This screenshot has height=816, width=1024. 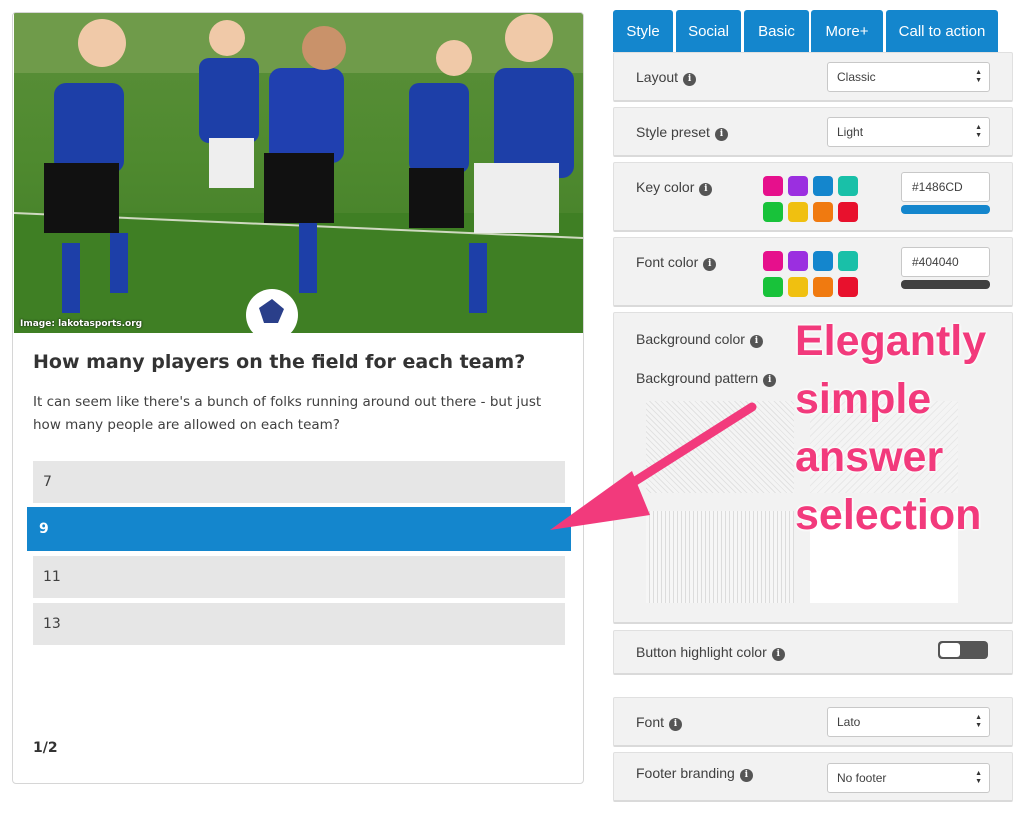 I want to click on answer-option-4: 13, so click(x=299, y=624).